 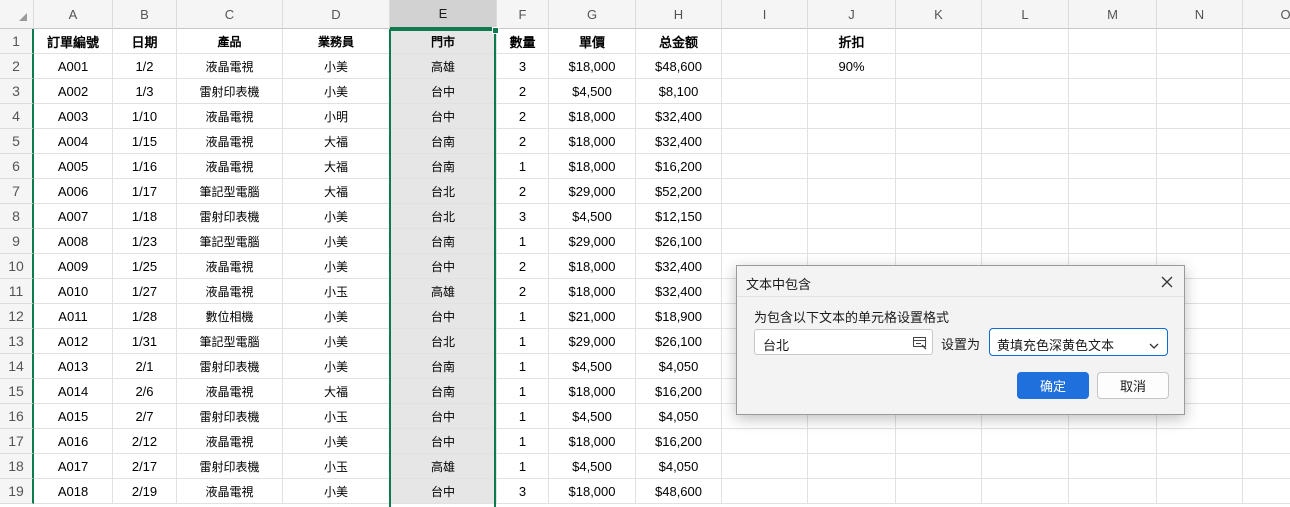 What do you see at coordinates (17, 116) in the screenshot?
I see `row-header-4: 4` at bounding box center [17, 116].